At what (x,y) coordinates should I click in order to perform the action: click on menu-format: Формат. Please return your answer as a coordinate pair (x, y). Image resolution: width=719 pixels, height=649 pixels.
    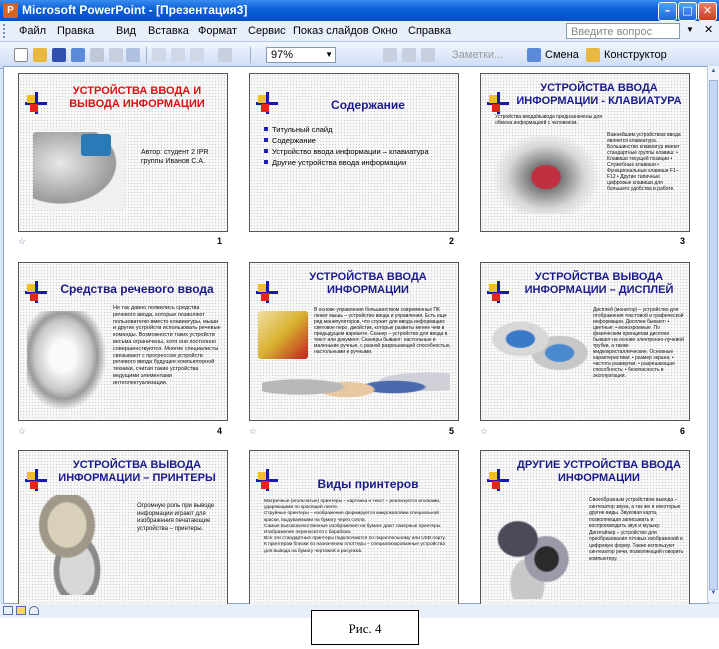
    Looking at the image, I should click on (217, 31).